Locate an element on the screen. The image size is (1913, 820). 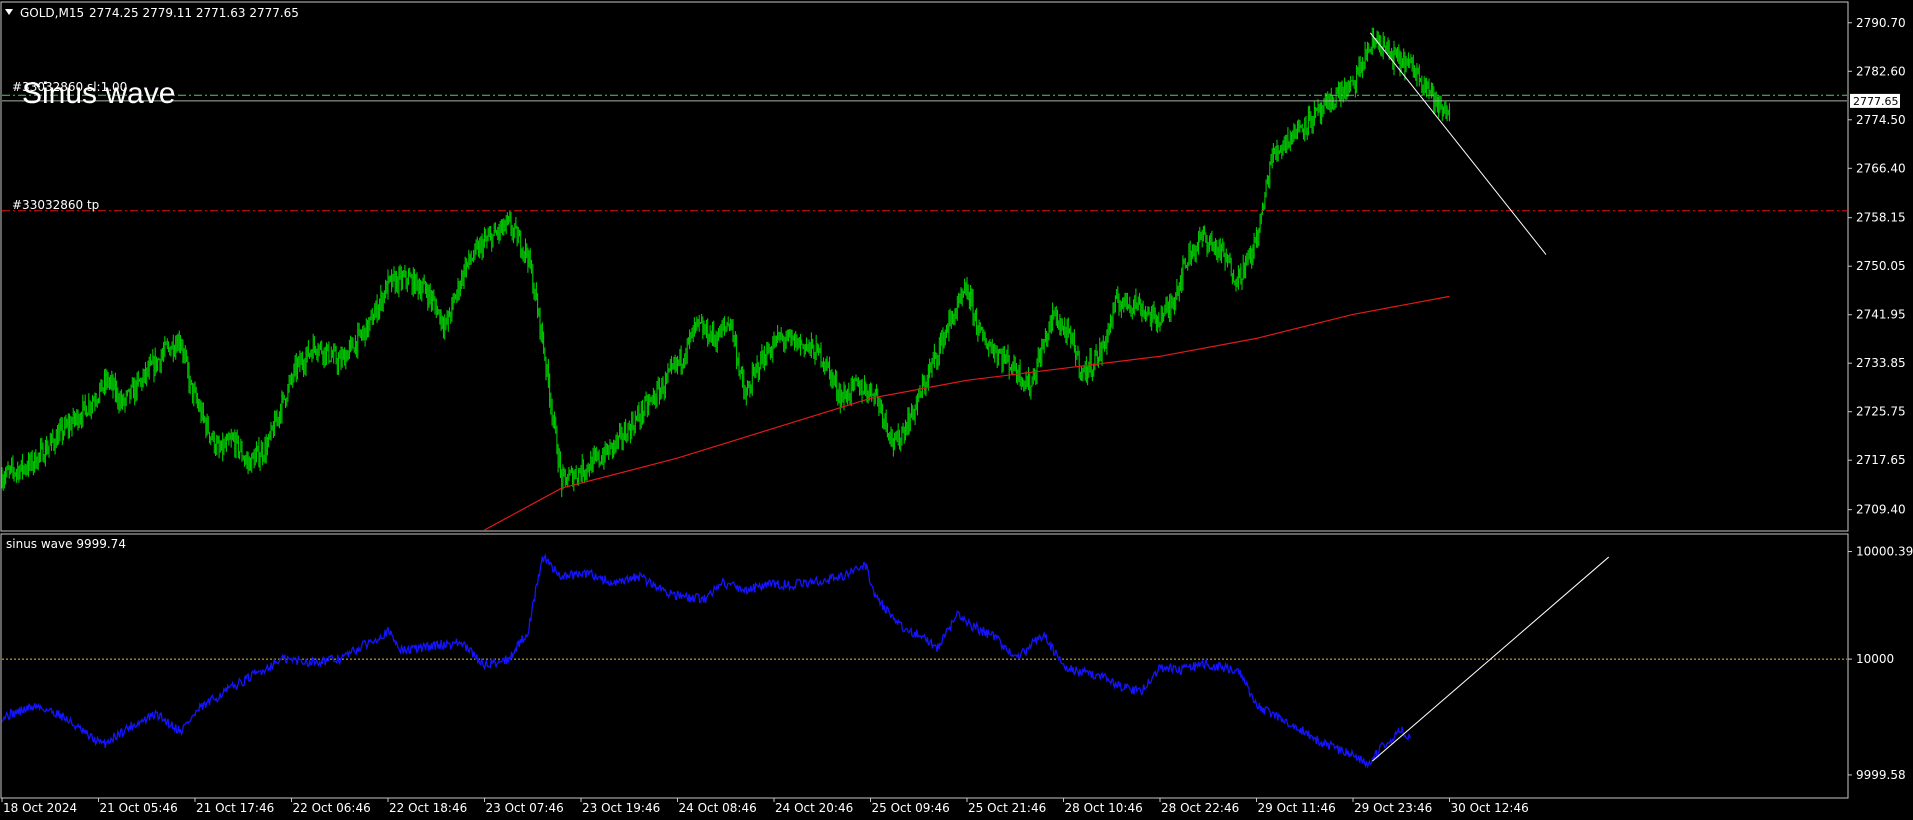
overlay-title: Sinus wave is located at coordinates (98, 93).